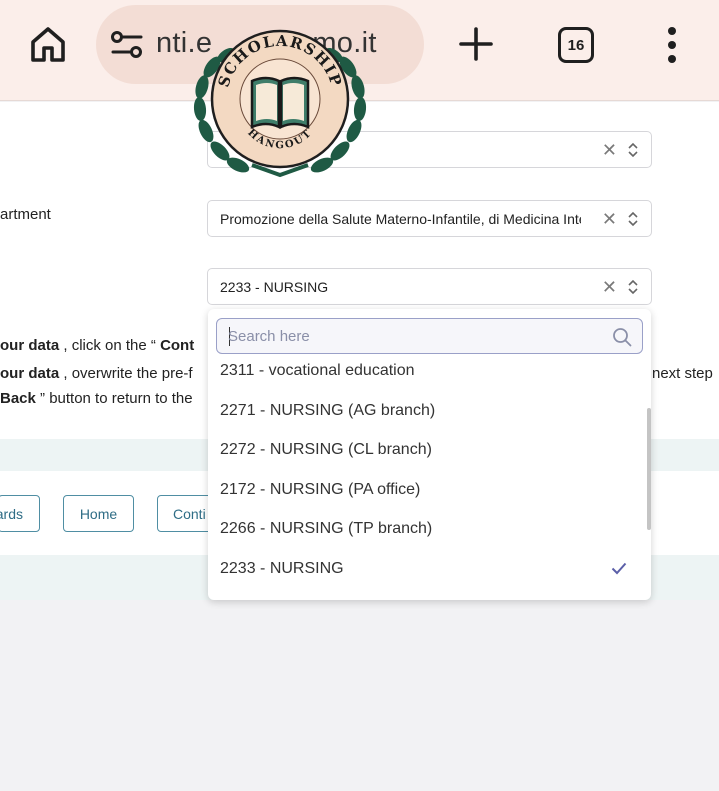  Describe the element at coordinates (48, 44) in the screenshot. I see `home-icon` at that location.